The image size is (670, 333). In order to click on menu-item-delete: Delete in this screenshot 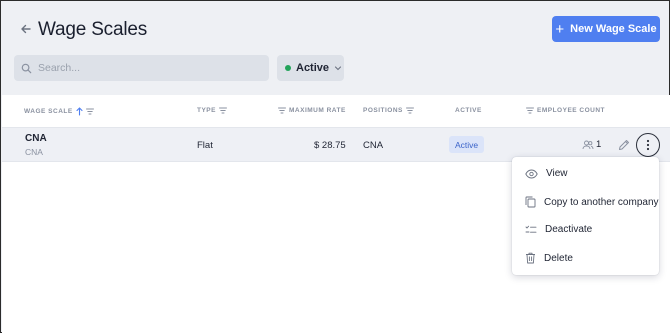, I will do `click(549, 258)`.